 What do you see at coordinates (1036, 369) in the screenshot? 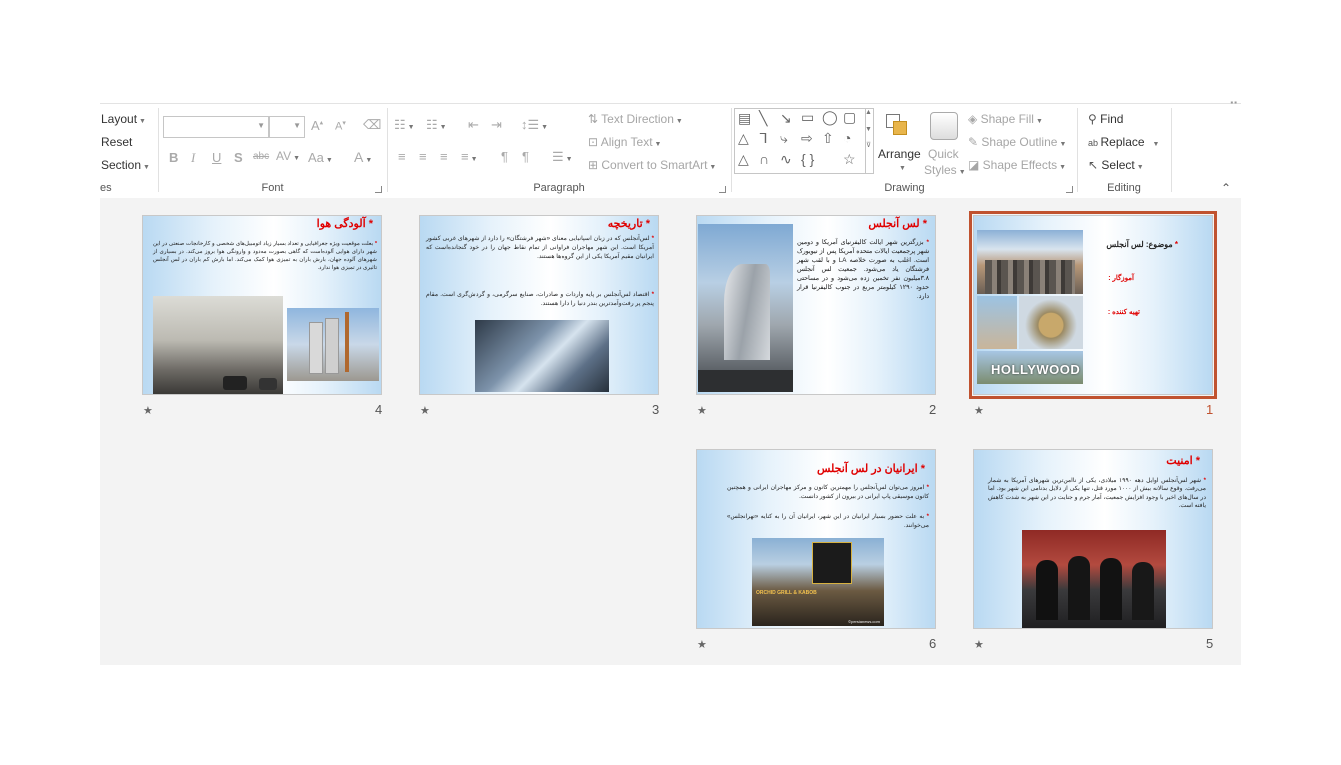
I see `hollywood-sign-text: HOLLYWOOD` at bounding box center [1036, 369].